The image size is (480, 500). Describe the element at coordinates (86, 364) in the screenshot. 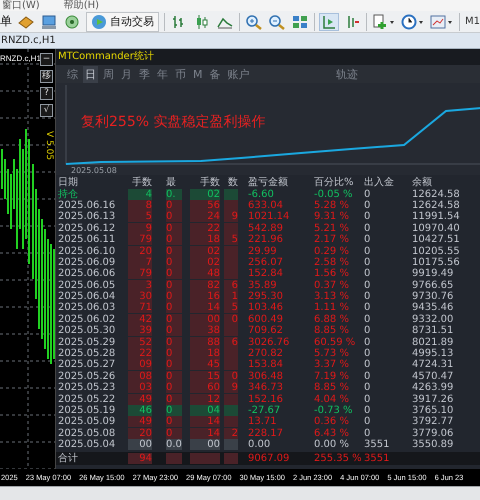

I see `table-cell-text: 2025.05.27` at that location.